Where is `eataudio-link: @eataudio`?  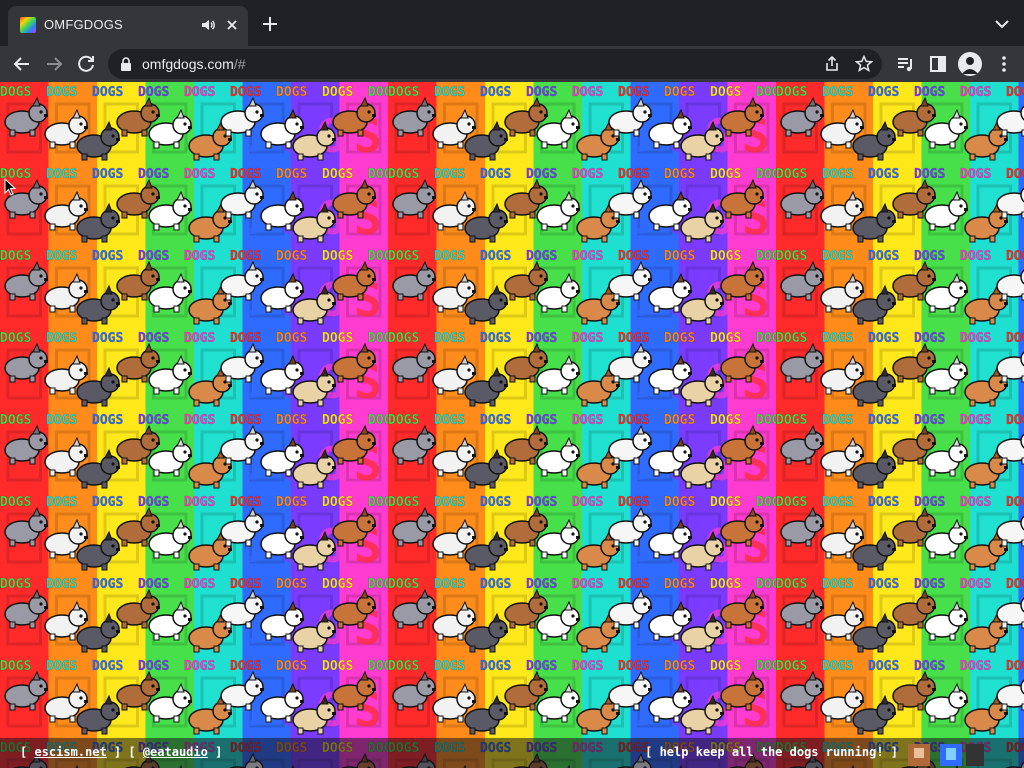 eataudio-link: @eataudio is located at coordinates (175, 752).